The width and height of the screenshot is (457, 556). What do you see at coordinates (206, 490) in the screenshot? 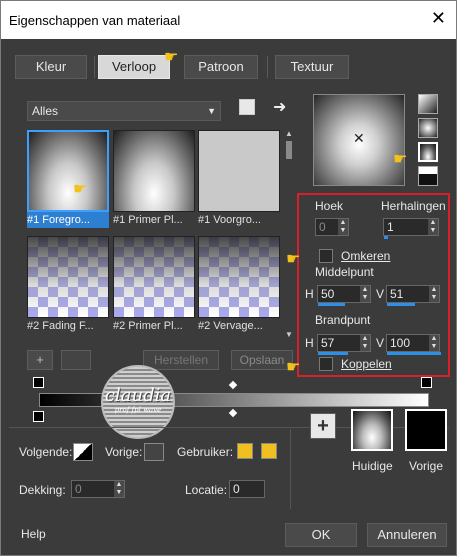
I see `location-label: Locatie:` at bounding box center [206, 490].